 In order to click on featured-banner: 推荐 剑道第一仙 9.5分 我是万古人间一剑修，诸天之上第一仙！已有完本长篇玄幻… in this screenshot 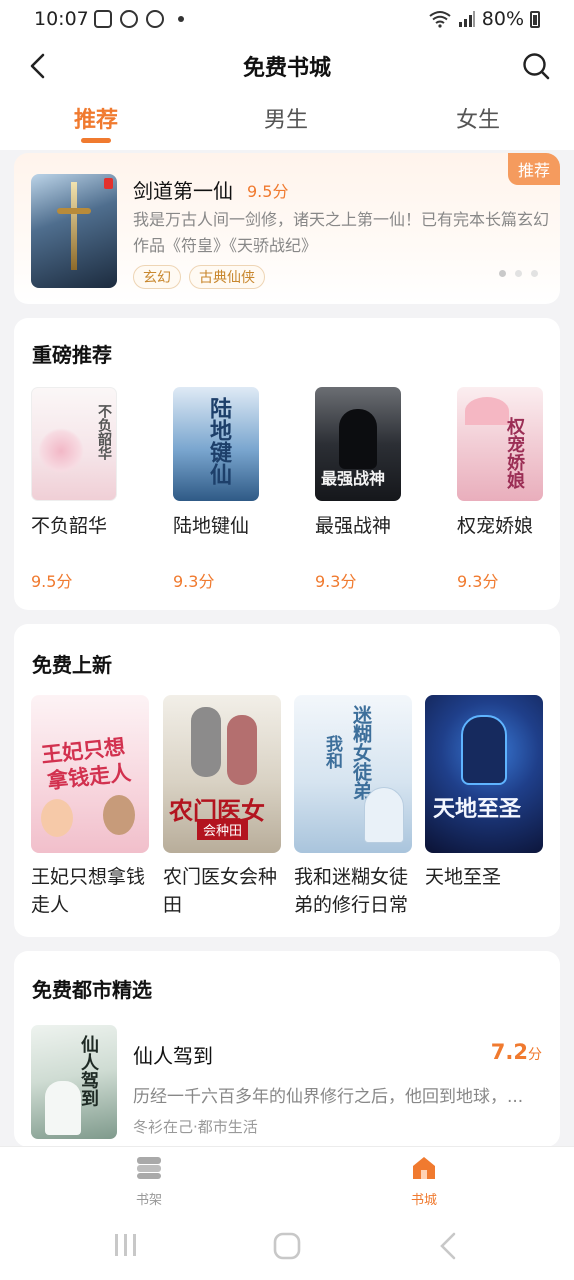, I will do `click(287, 228)`.